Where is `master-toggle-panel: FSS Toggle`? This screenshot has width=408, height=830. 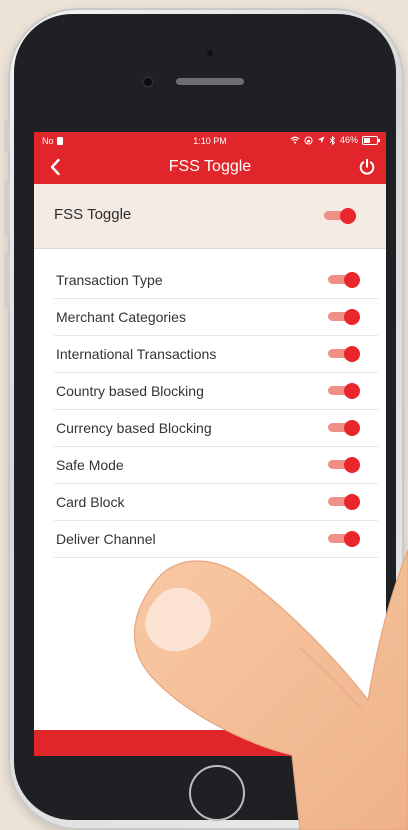 master-toggle-panel: FSS Toggle is located at coordinates (210, 216).